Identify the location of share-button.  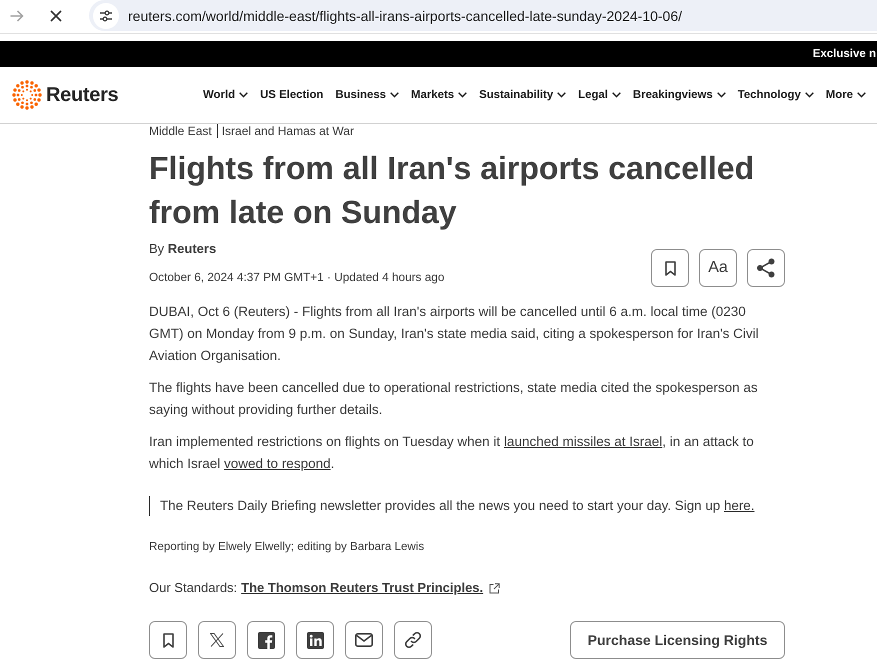
(766, 268).